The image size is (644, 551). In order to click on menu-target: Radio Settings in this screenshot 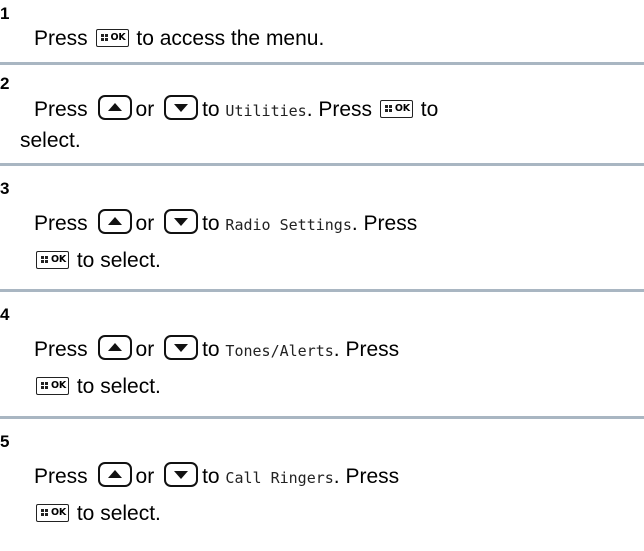, I will do `click(288, 225)`.